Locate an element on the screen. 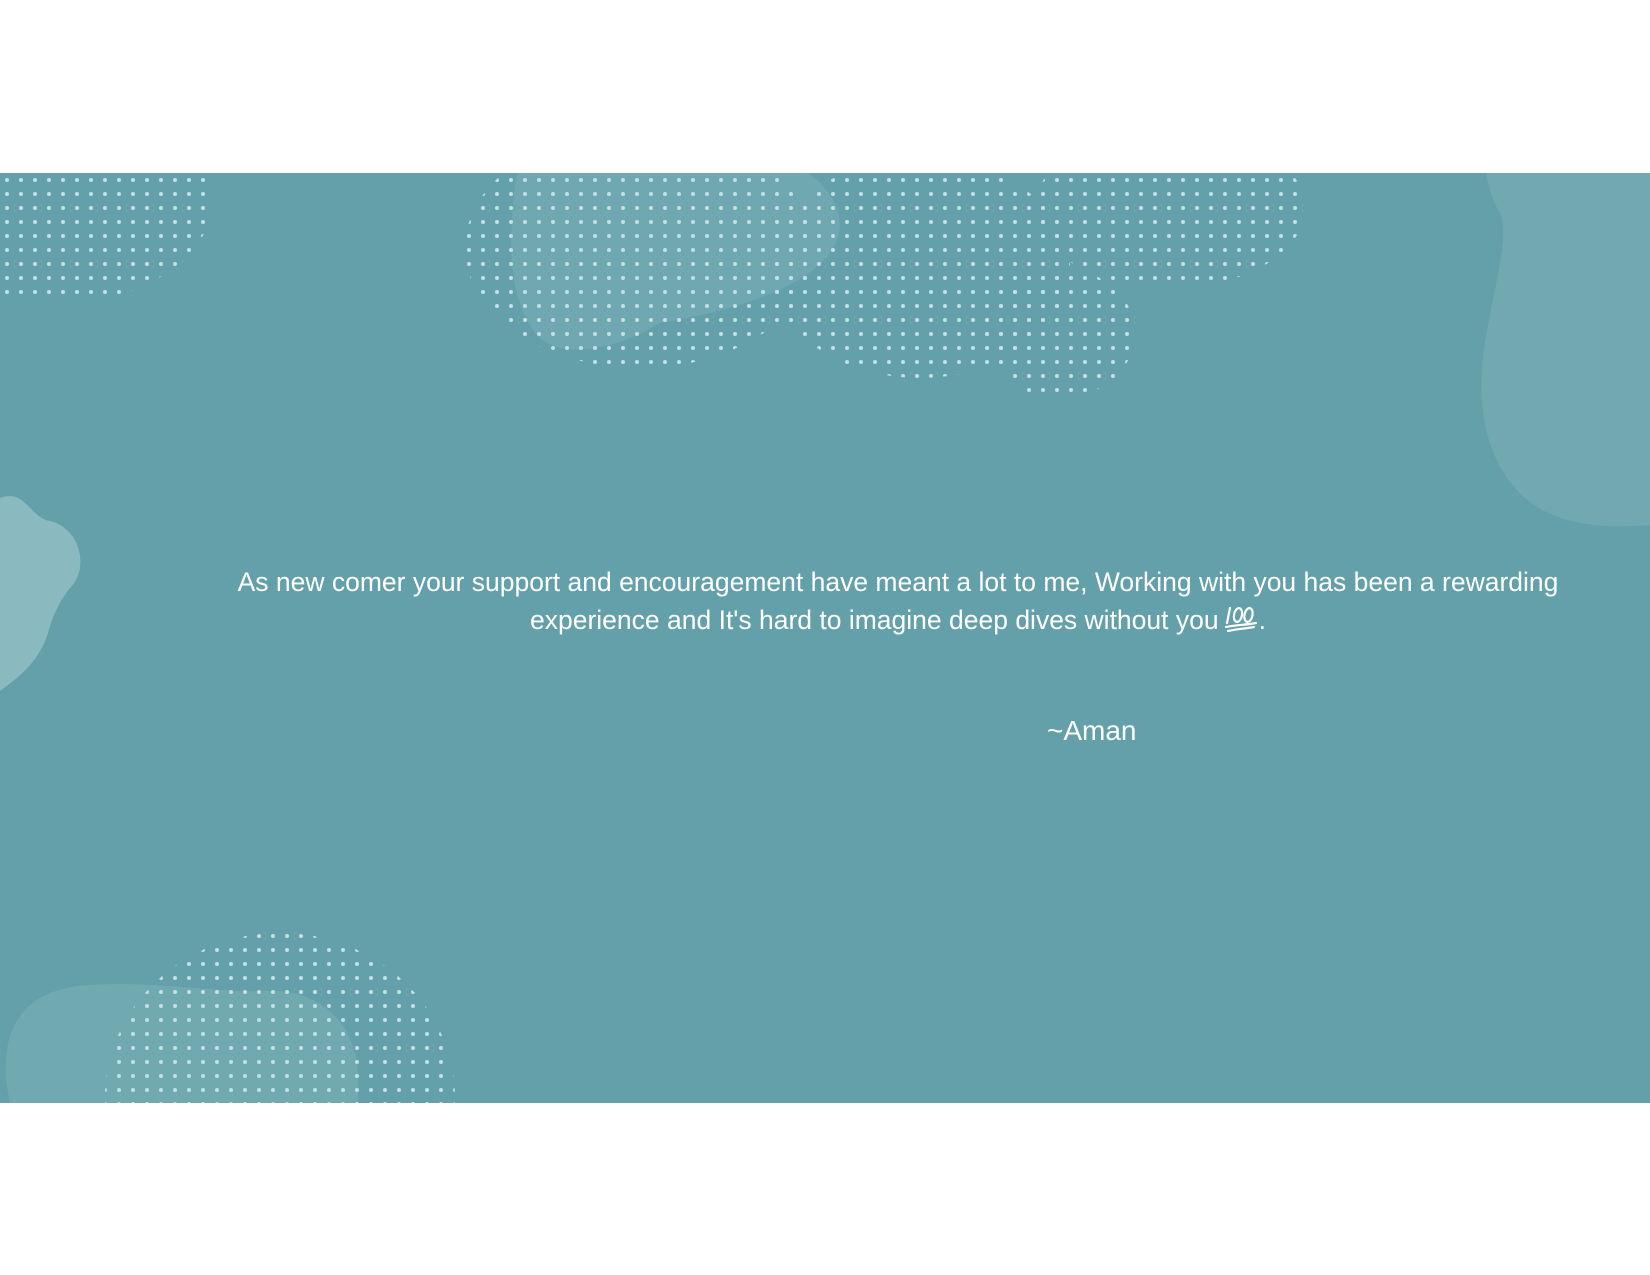 The image size is (1650, 1275). hundred-points-emoji-icon is located at coordinates (1240, 619).